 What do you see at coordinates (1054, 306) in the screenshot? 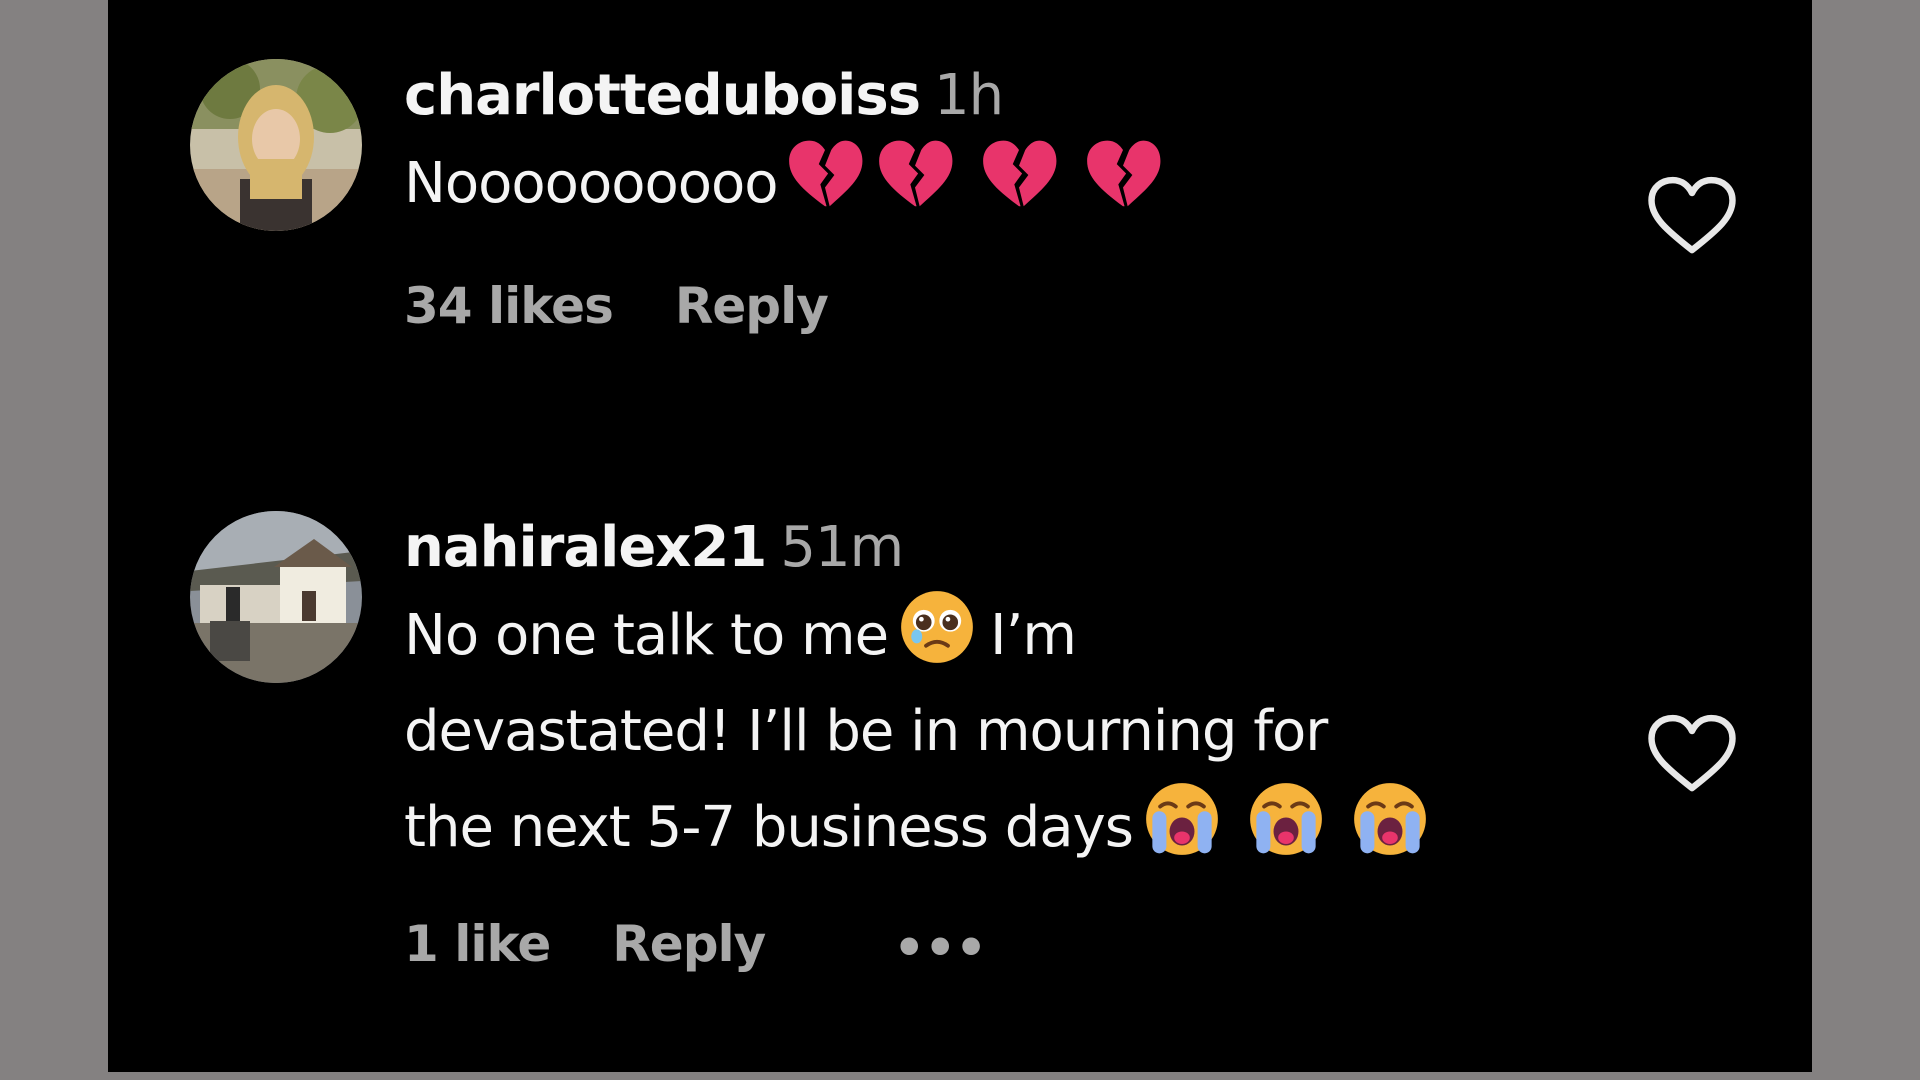
I see `comment-actions: 34 likes Reply` at bounding box center [1054, 306].